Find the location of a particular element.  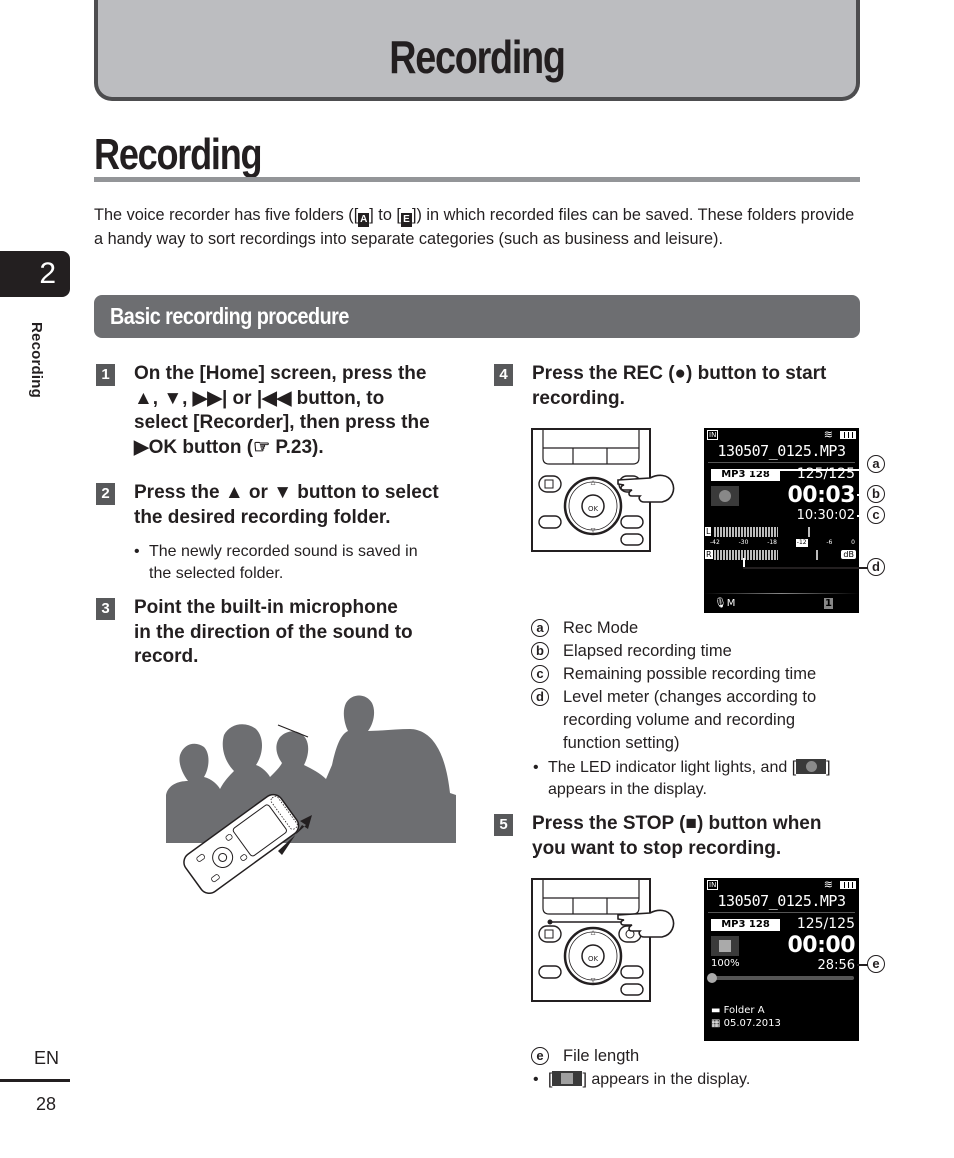

file-length: 28:56 is located at coordinates (836, 965).